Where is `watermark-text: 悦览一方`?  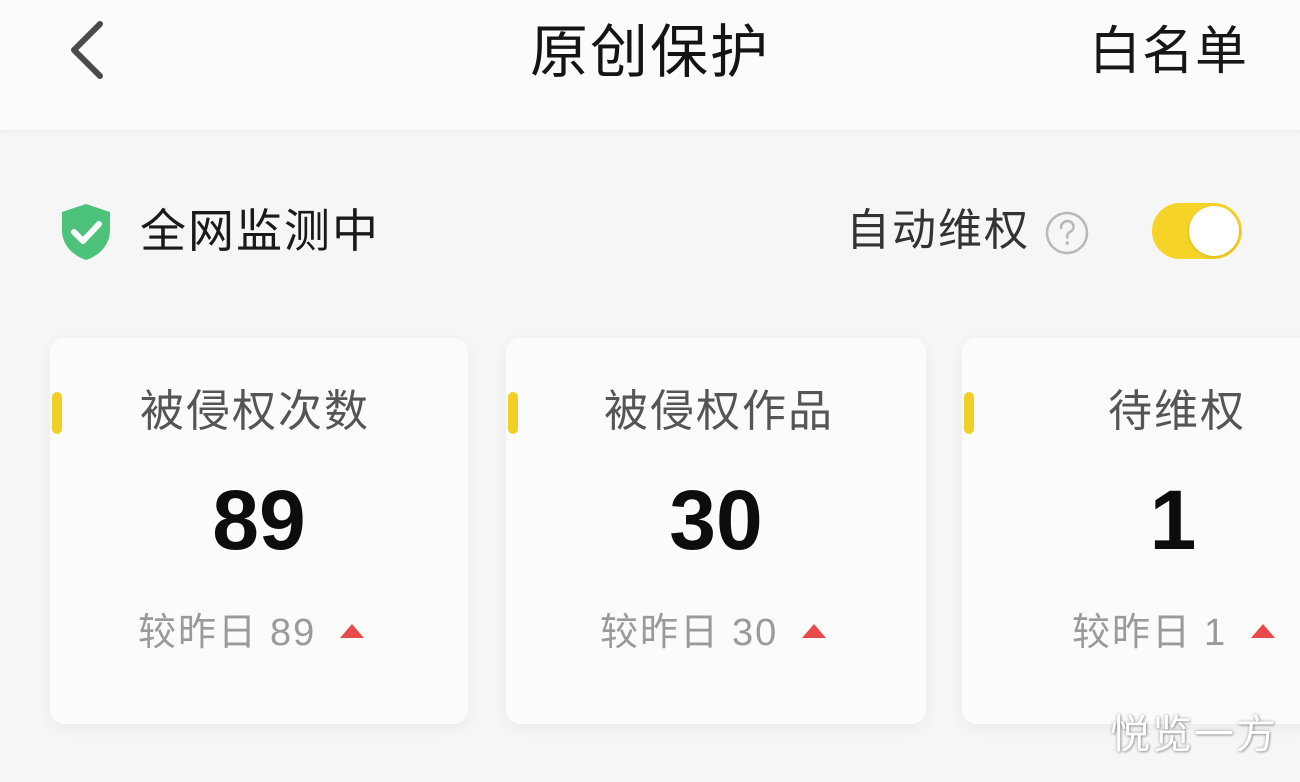
watermark-text: 悦览一方 is located at coordinates (1194, 735).